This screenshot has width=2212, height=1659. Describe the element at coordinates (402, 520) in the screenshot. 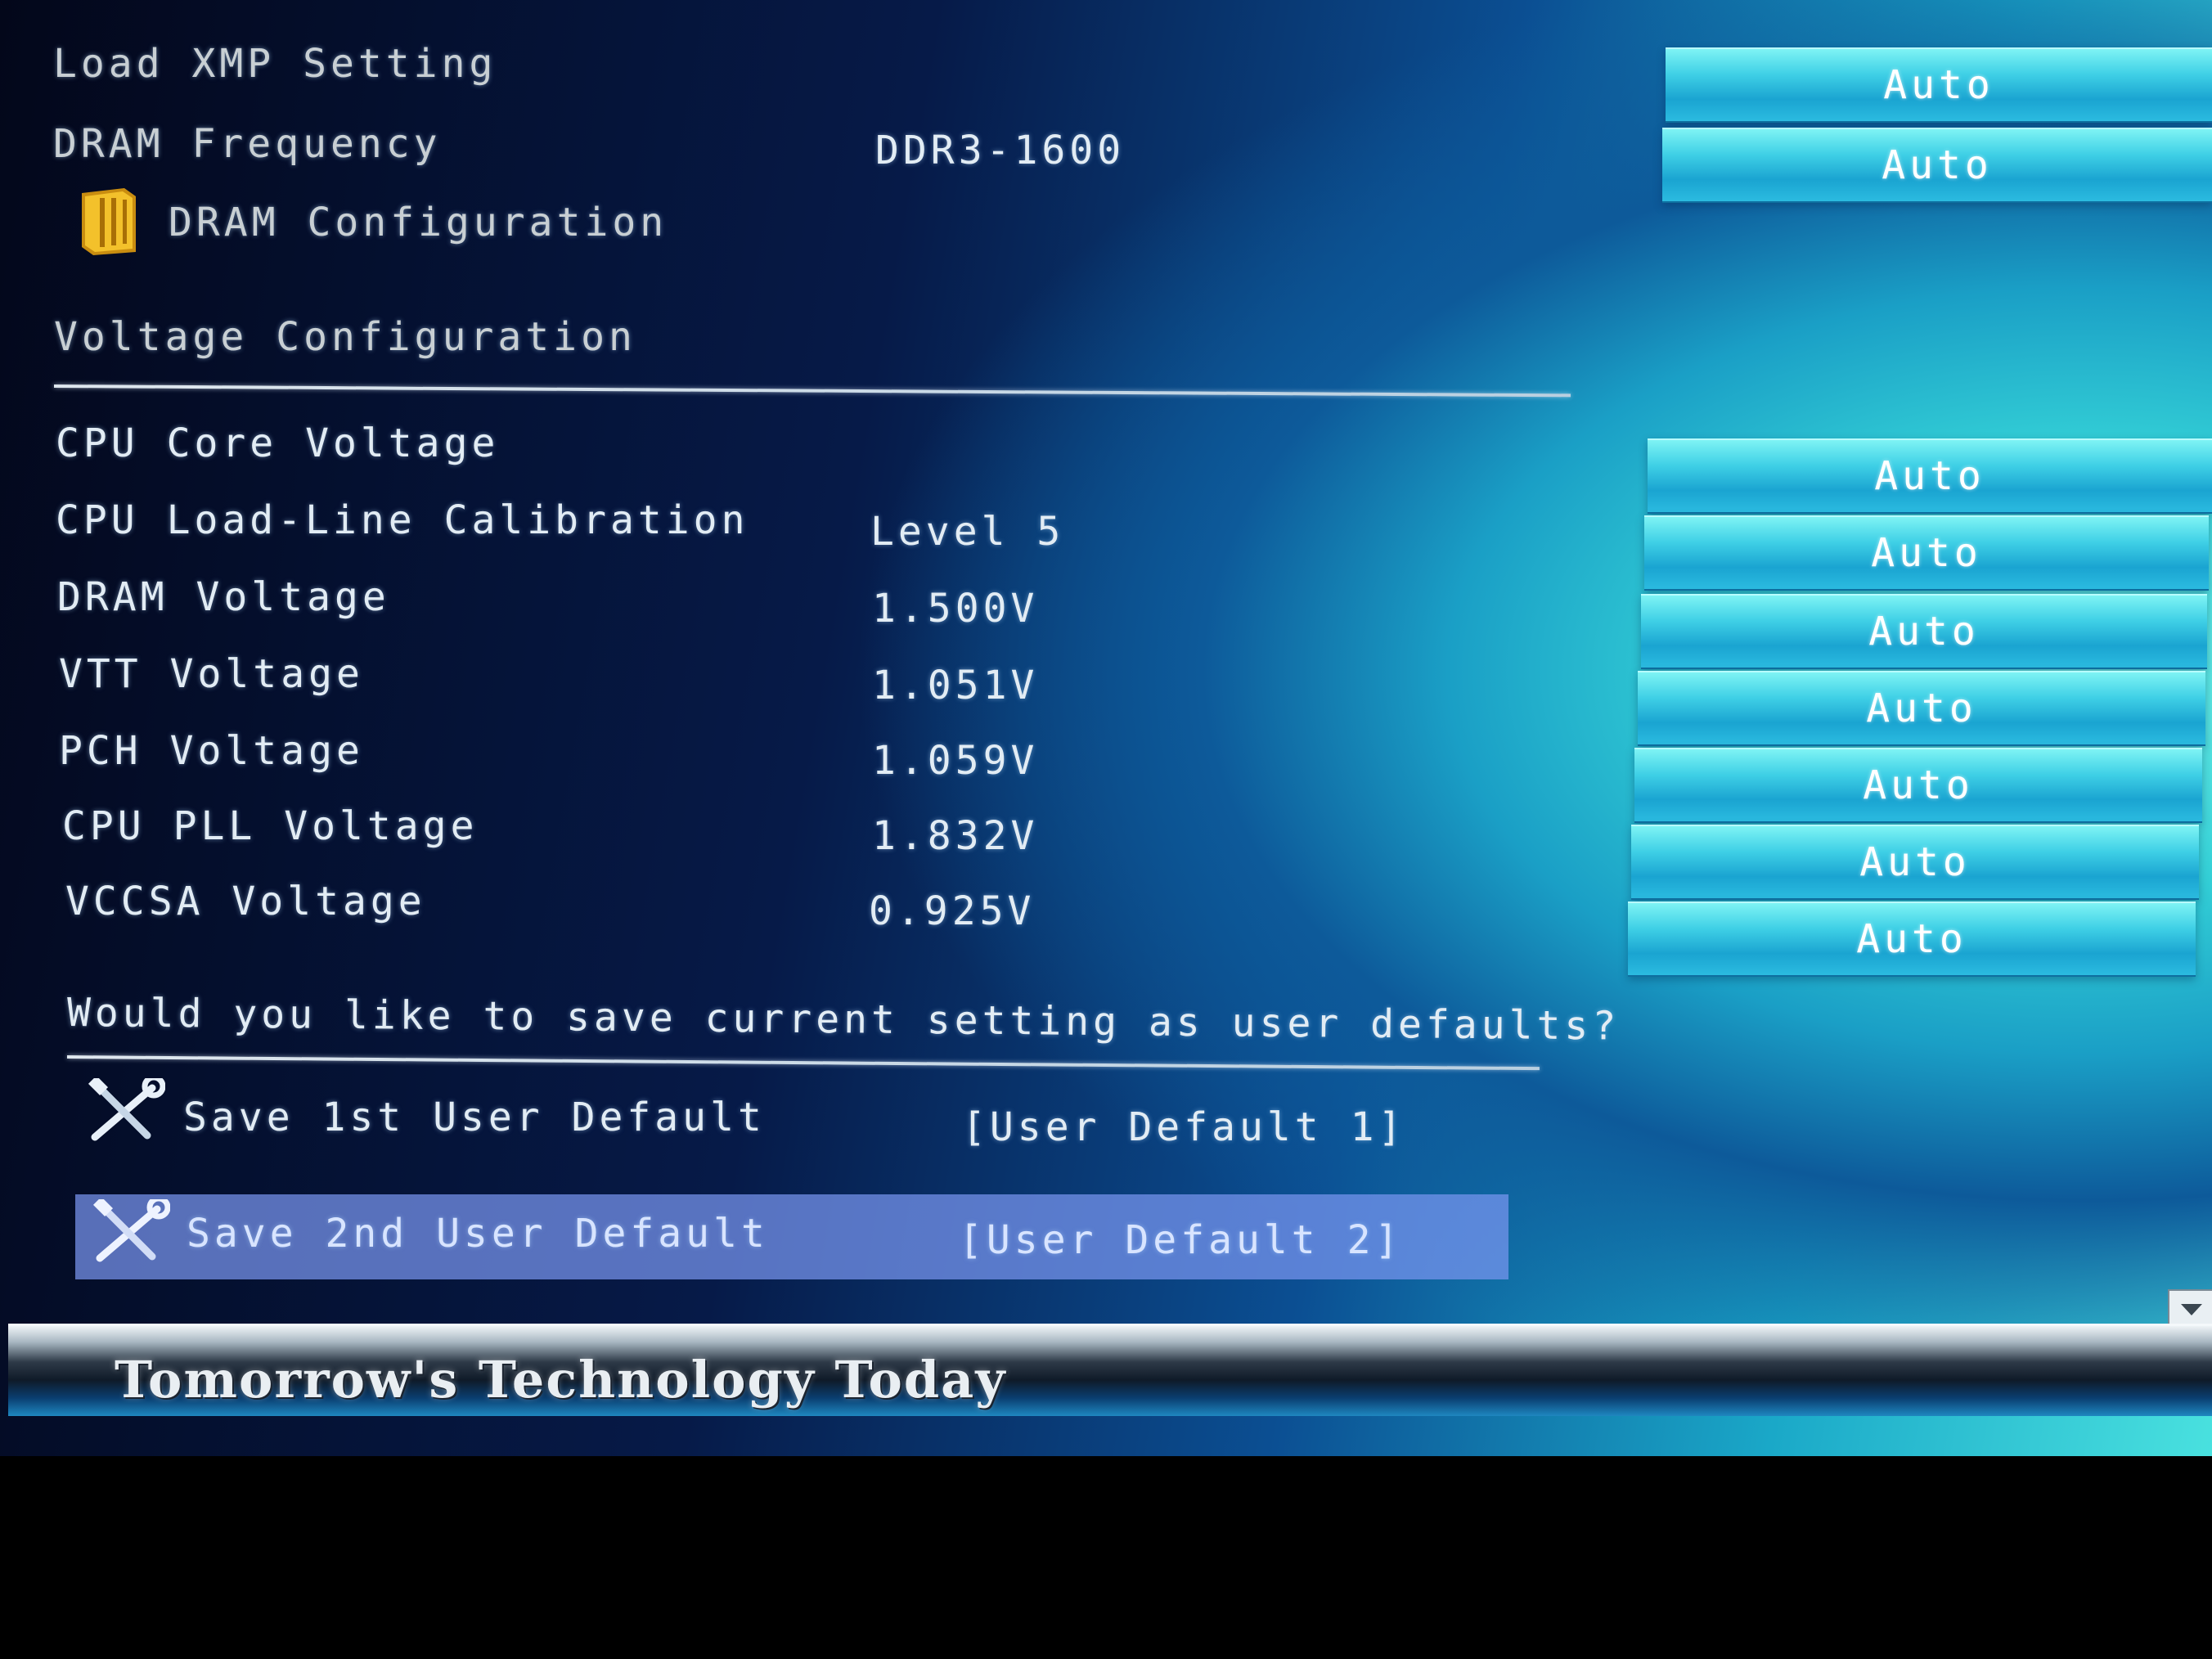

I see `cpu-llc-label: CPU Load-Line Calibration` at that location.